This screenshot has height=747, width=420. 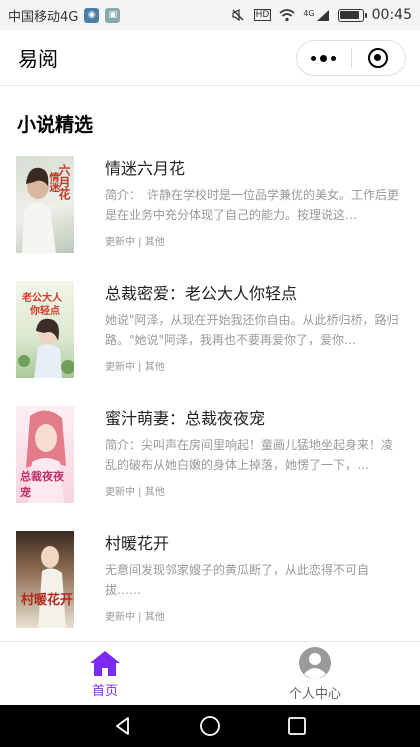 I want to click on recents-icon, so click(x=297, y=726).